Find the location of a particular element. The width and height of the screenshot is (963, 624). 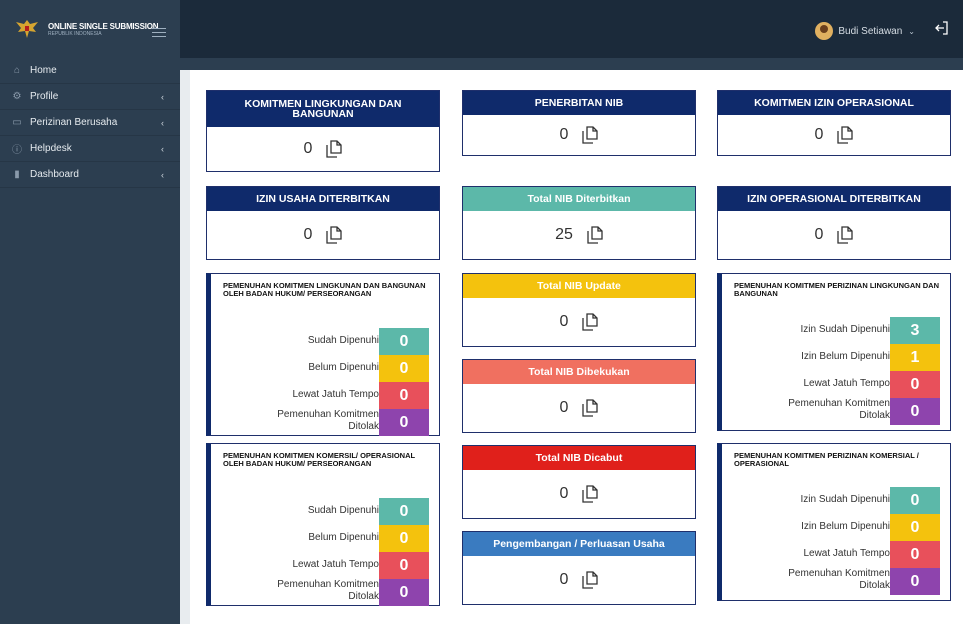

card-title: Total NIB Diterbitkan is located at coordinates (579, 199).